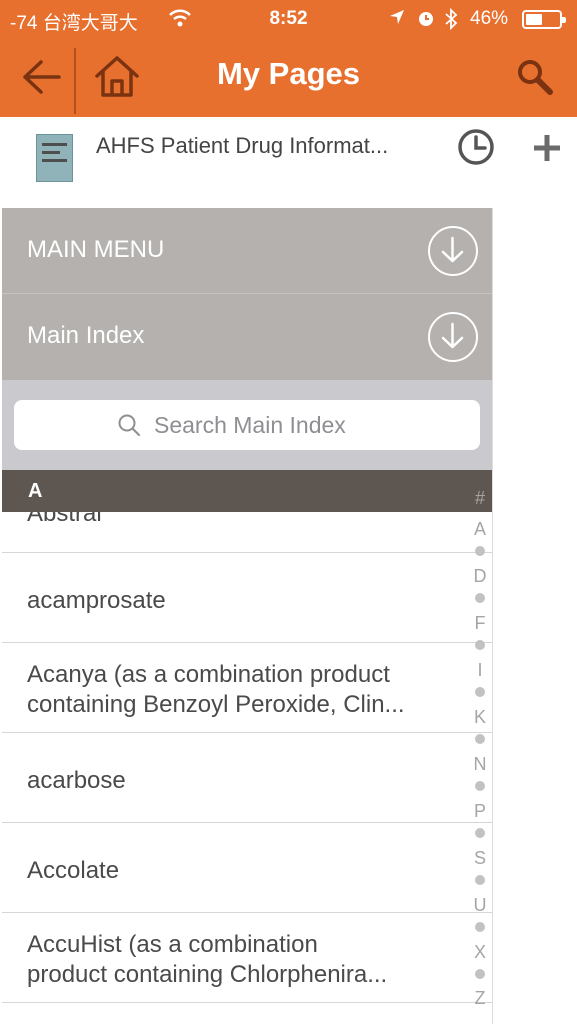 The height and width of the screenshot is (1024, 577). What do you see at coordinates (208, 674) in the screenshot?
I see `list-item-label: Acanya (as a combination product` at bounding box center [208, 674].